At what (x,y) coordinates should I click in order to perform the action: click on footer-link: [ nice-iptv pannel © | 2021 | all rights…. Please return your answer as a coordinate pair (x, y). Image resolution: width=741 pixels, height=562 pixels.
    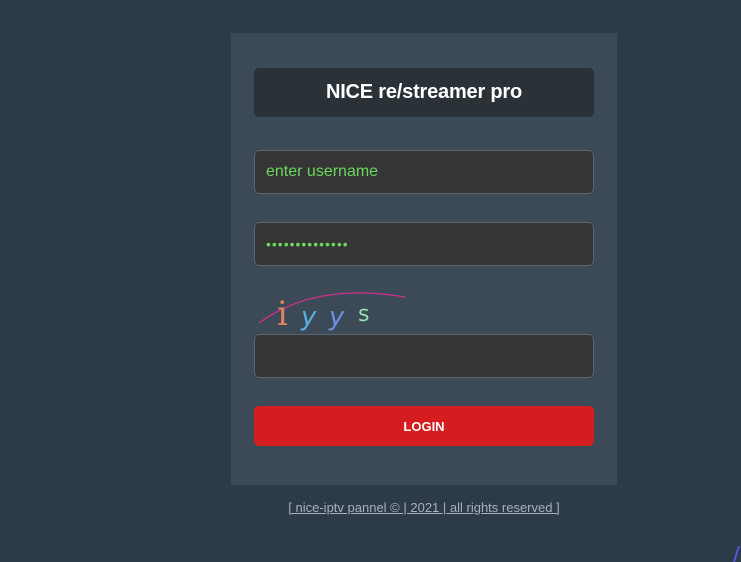
    Looking at the image, I should click on (423, 507).